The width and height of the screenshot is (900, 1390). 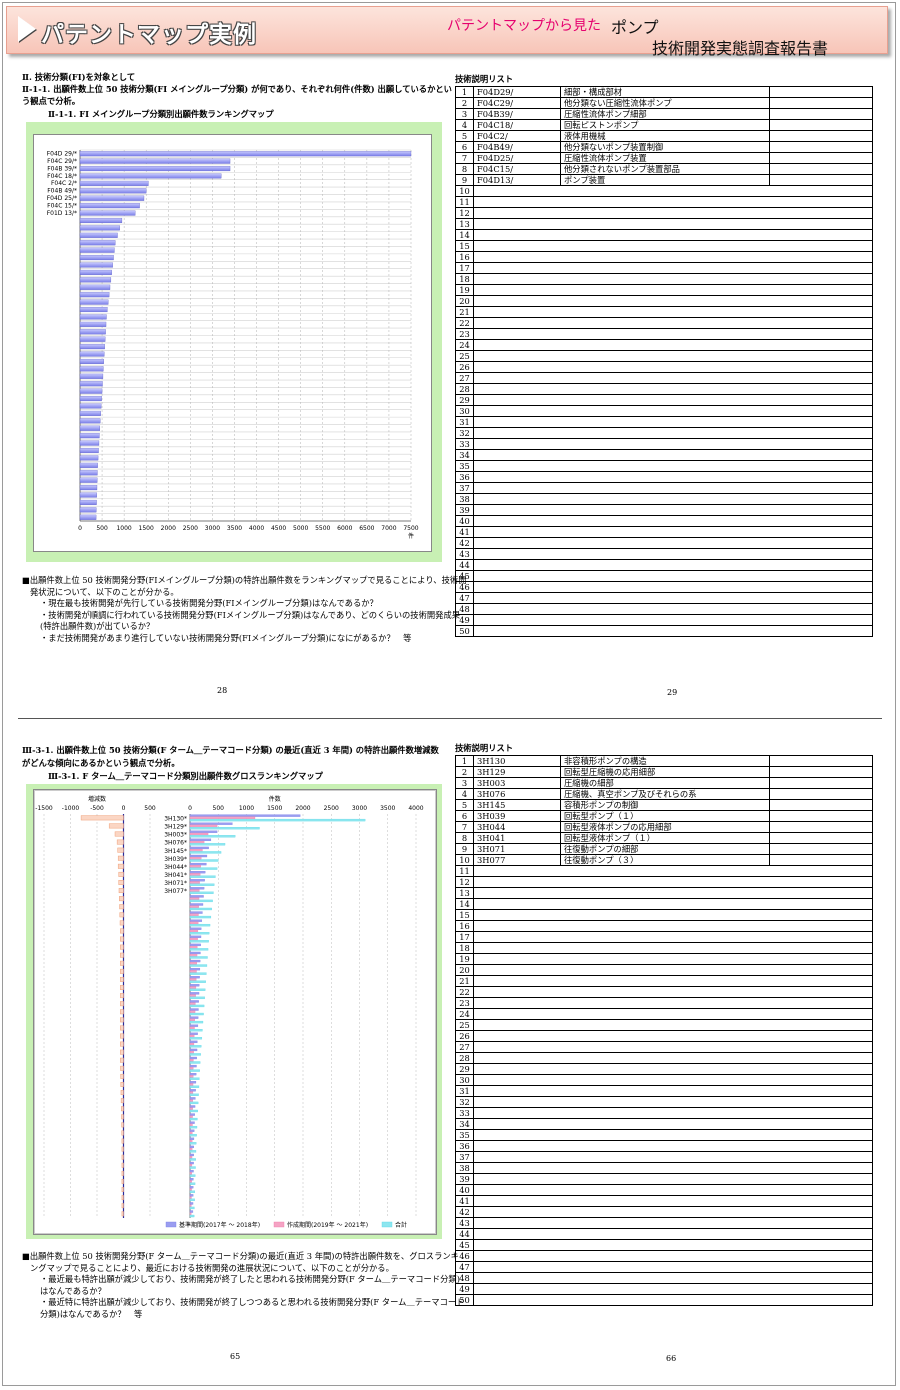 I want to click on x-tick-label: 4000, so click(x=415, y=808).